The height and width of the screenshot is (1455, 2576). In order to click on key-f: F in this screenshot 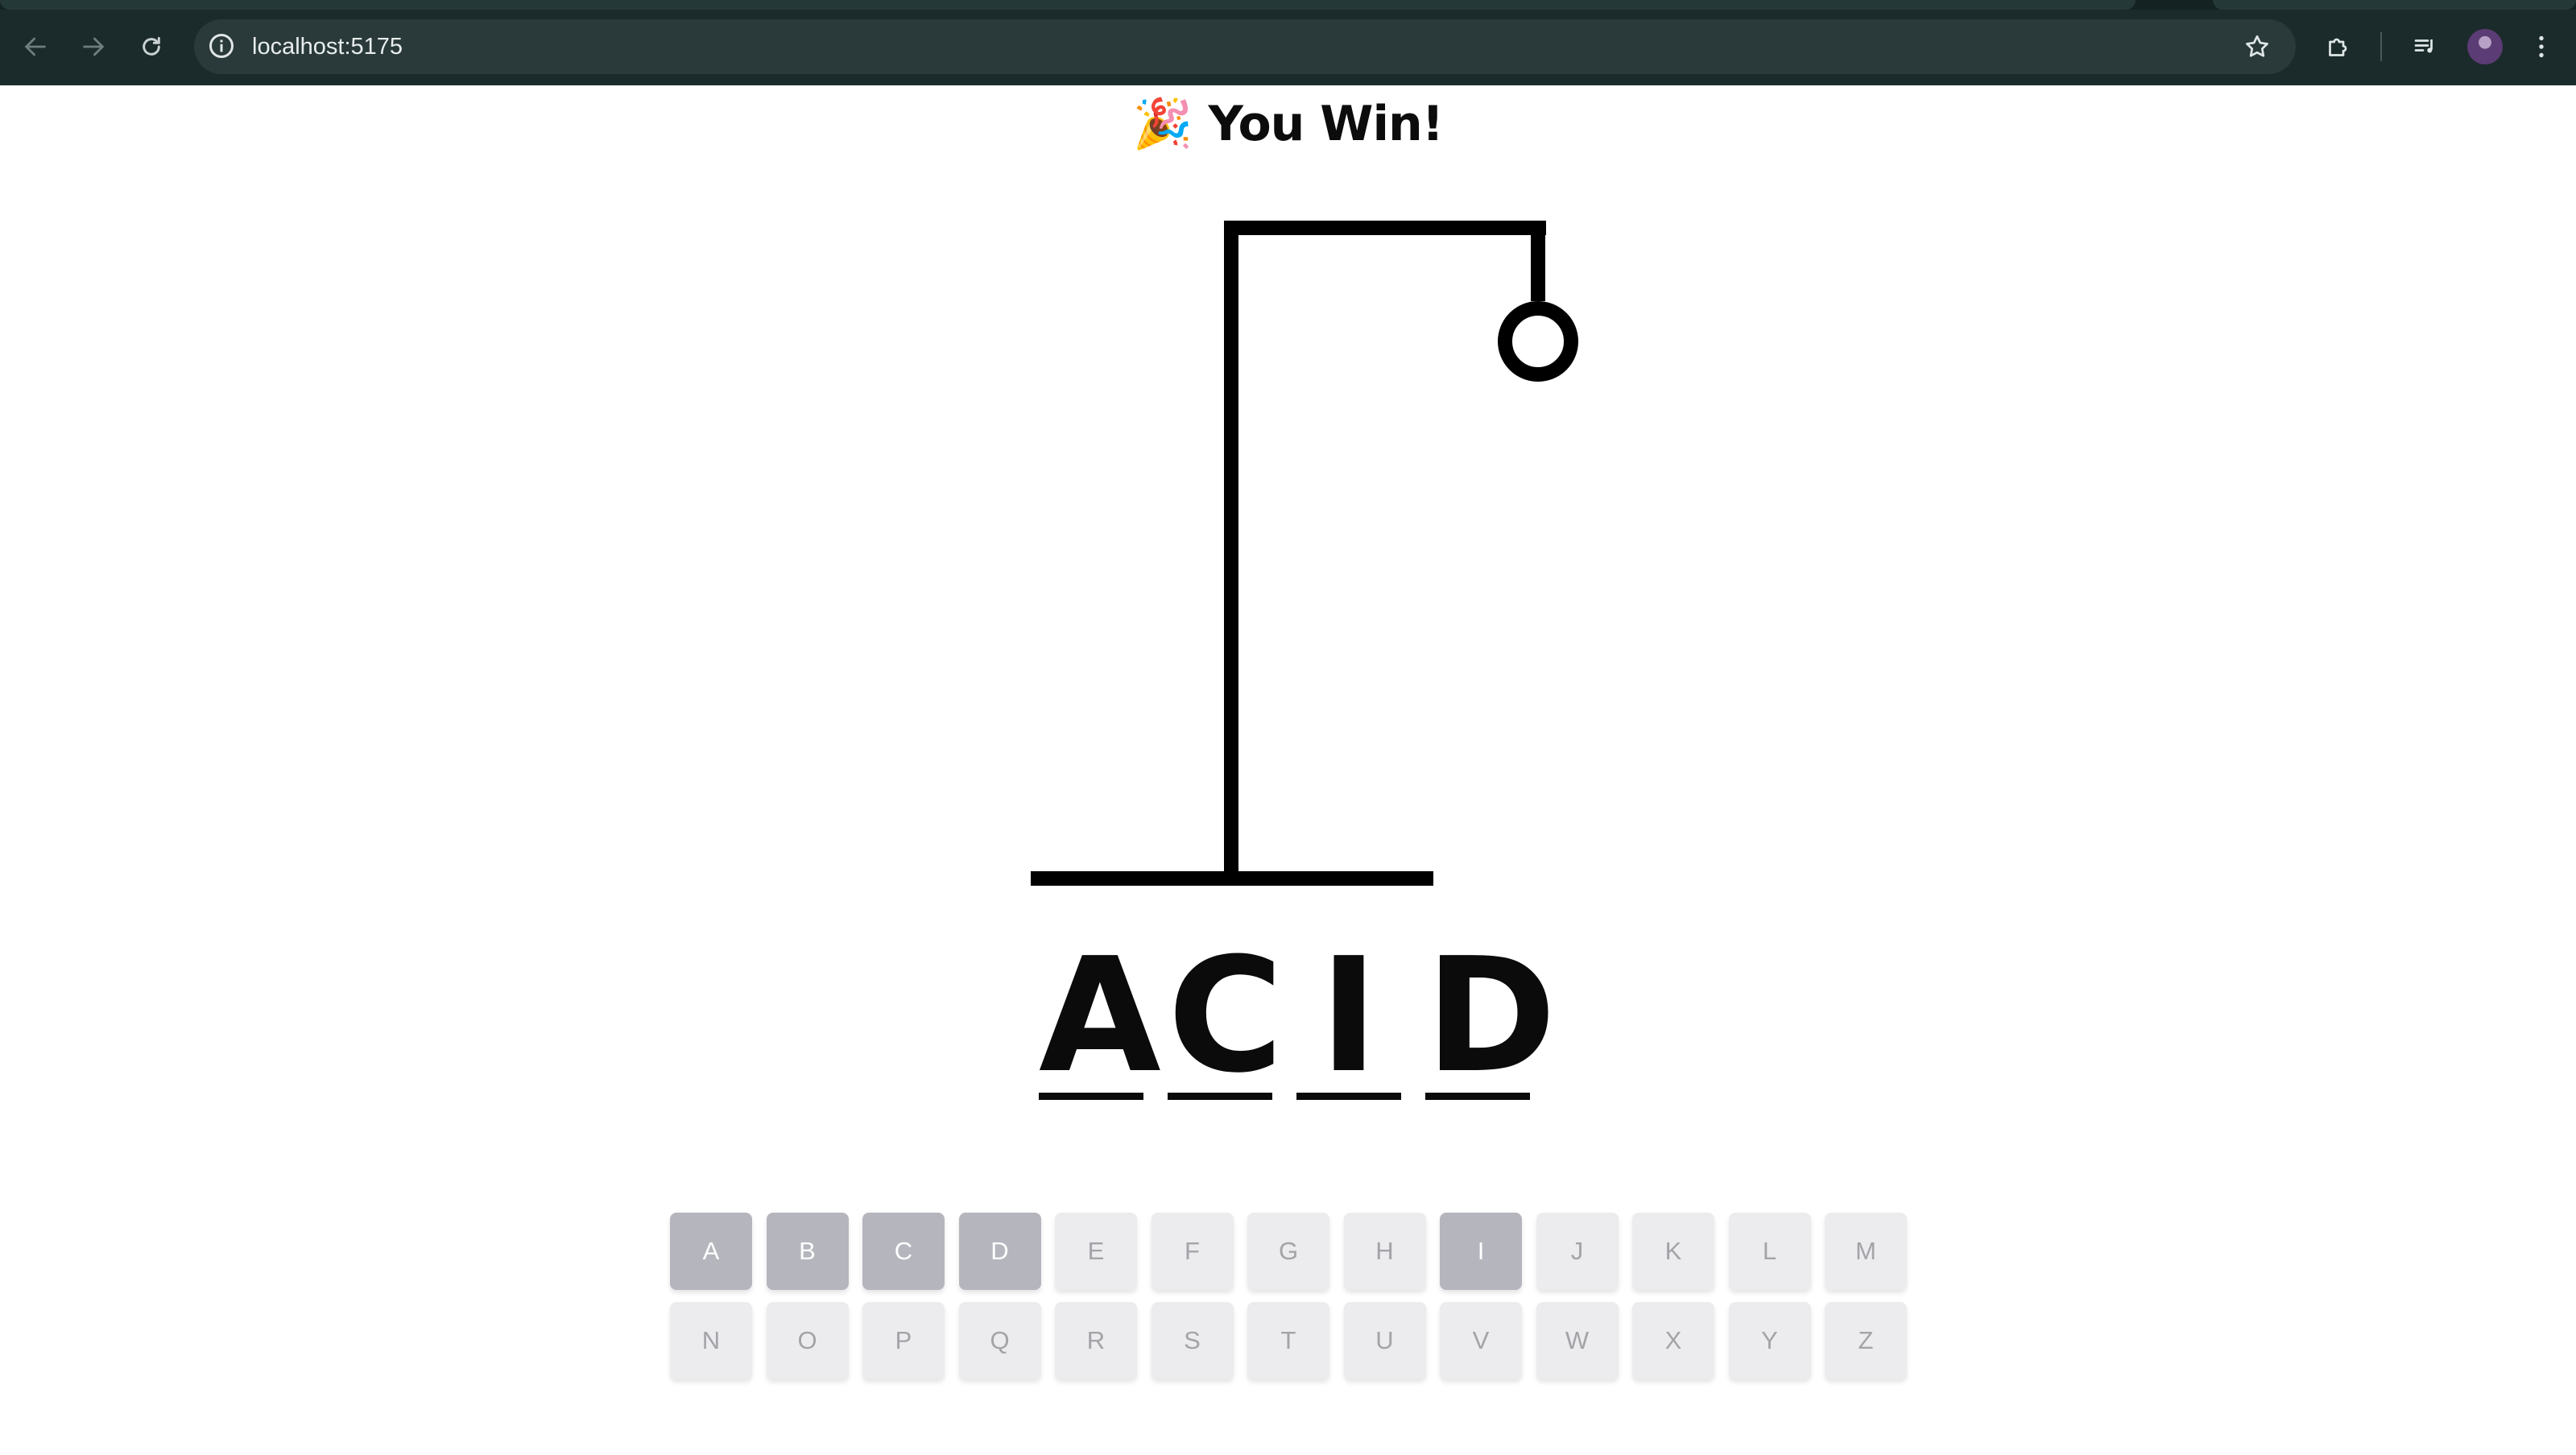, I will do `click(1193, 1251)`.